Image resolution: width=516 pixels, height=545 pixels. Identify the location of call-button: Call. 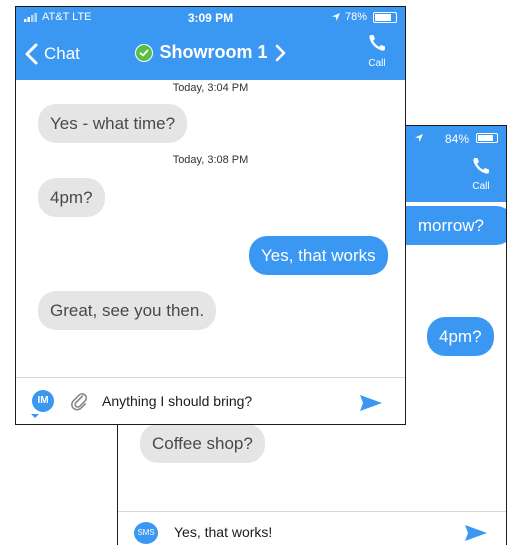
(377, 51).